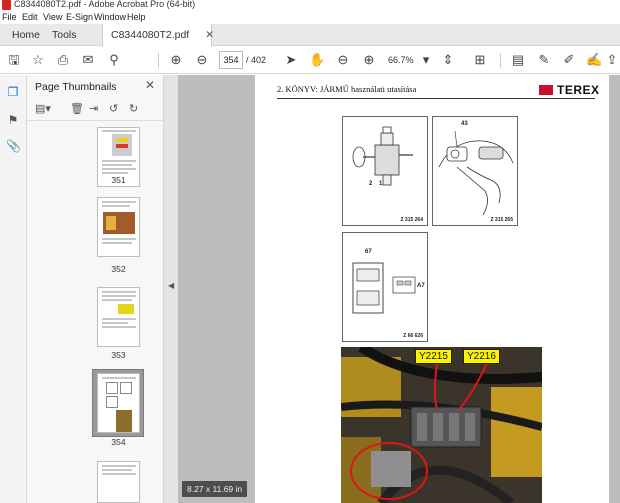 The width and height of the screenshot is (620, 503). I want to click on zoom-in-icon: ⊕, so click(369, 60).